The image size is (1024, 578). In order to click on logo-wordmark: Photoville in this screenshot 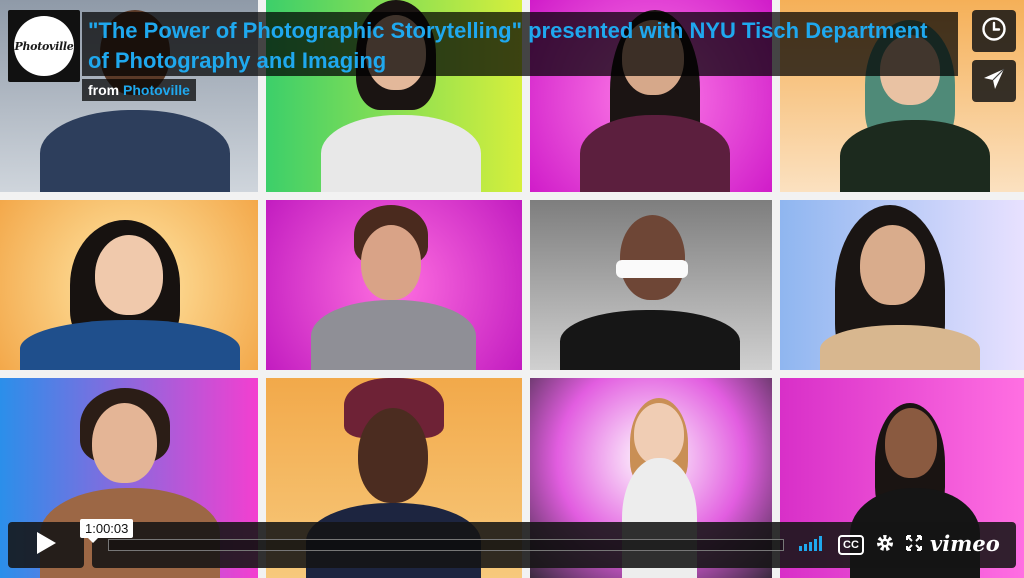, I will do `click(44, 46)`.